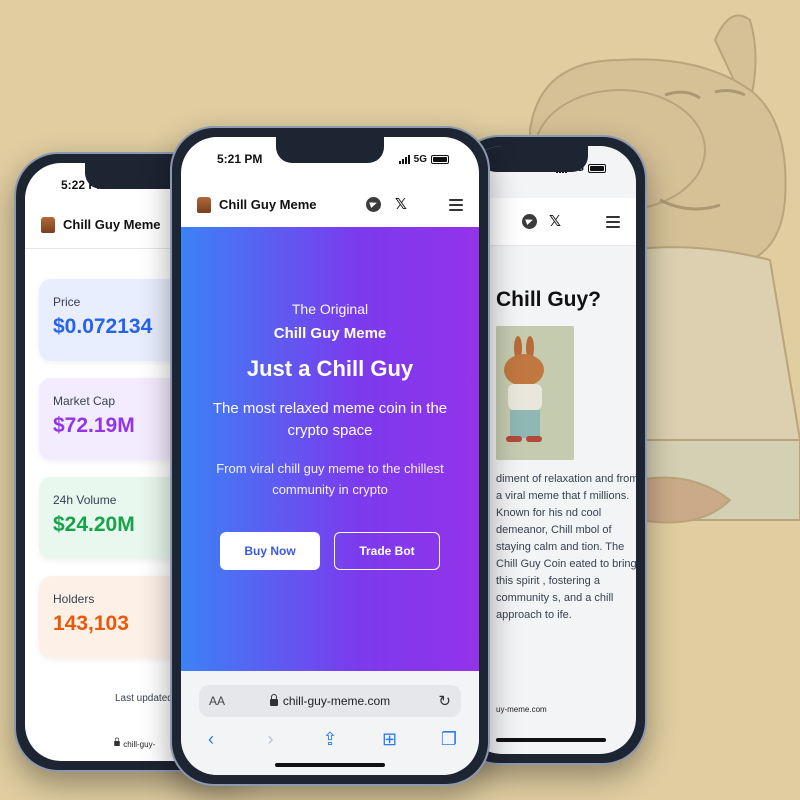 This screenshot has height=800, width=800. I want to click on signal-indicator: 5G, so click(423, 159).